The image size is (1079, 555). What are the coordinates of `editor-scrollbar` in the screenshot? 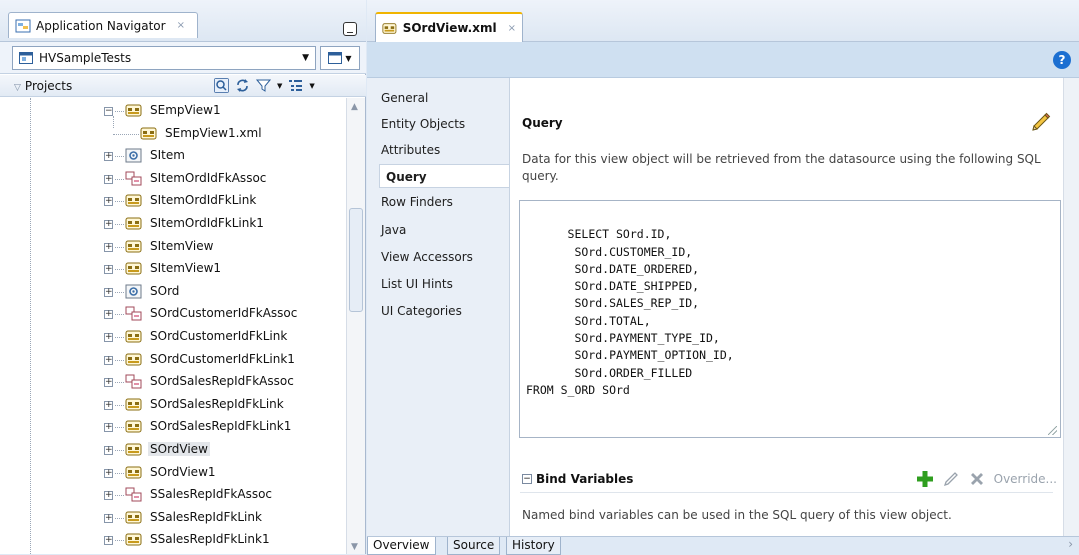 It's located at (1071, 307).